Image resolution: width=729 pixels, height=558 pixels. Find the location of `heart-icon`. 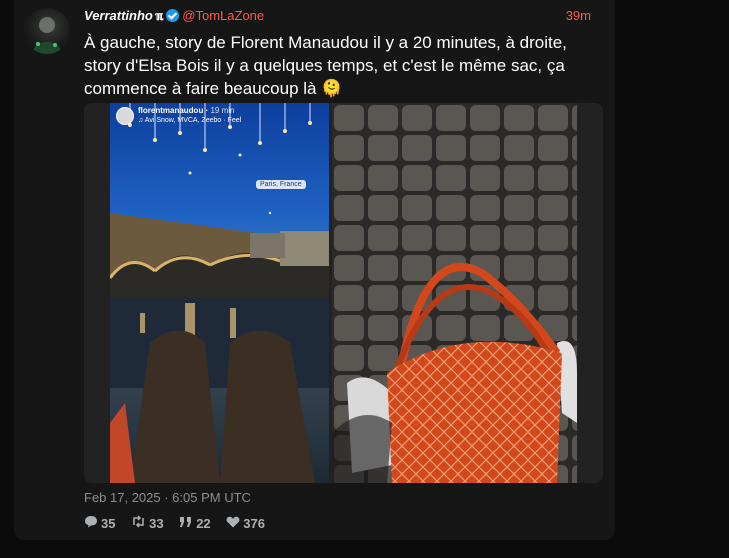

heart-icon is located at coordinates (233, 523).